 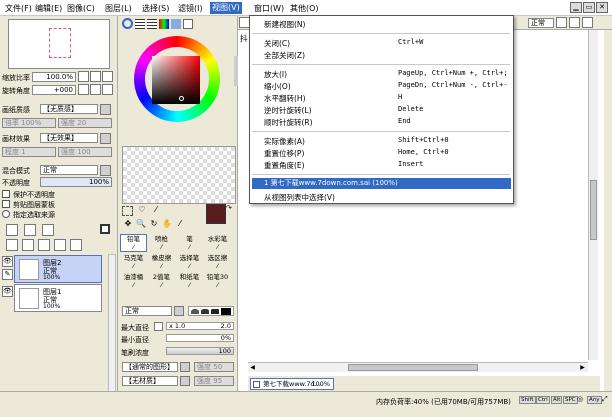 What do you see at coordinates (179, 311) in the screenshot?
I see `brush-mode-dropdown-icon` at bounding box center [179, 311].